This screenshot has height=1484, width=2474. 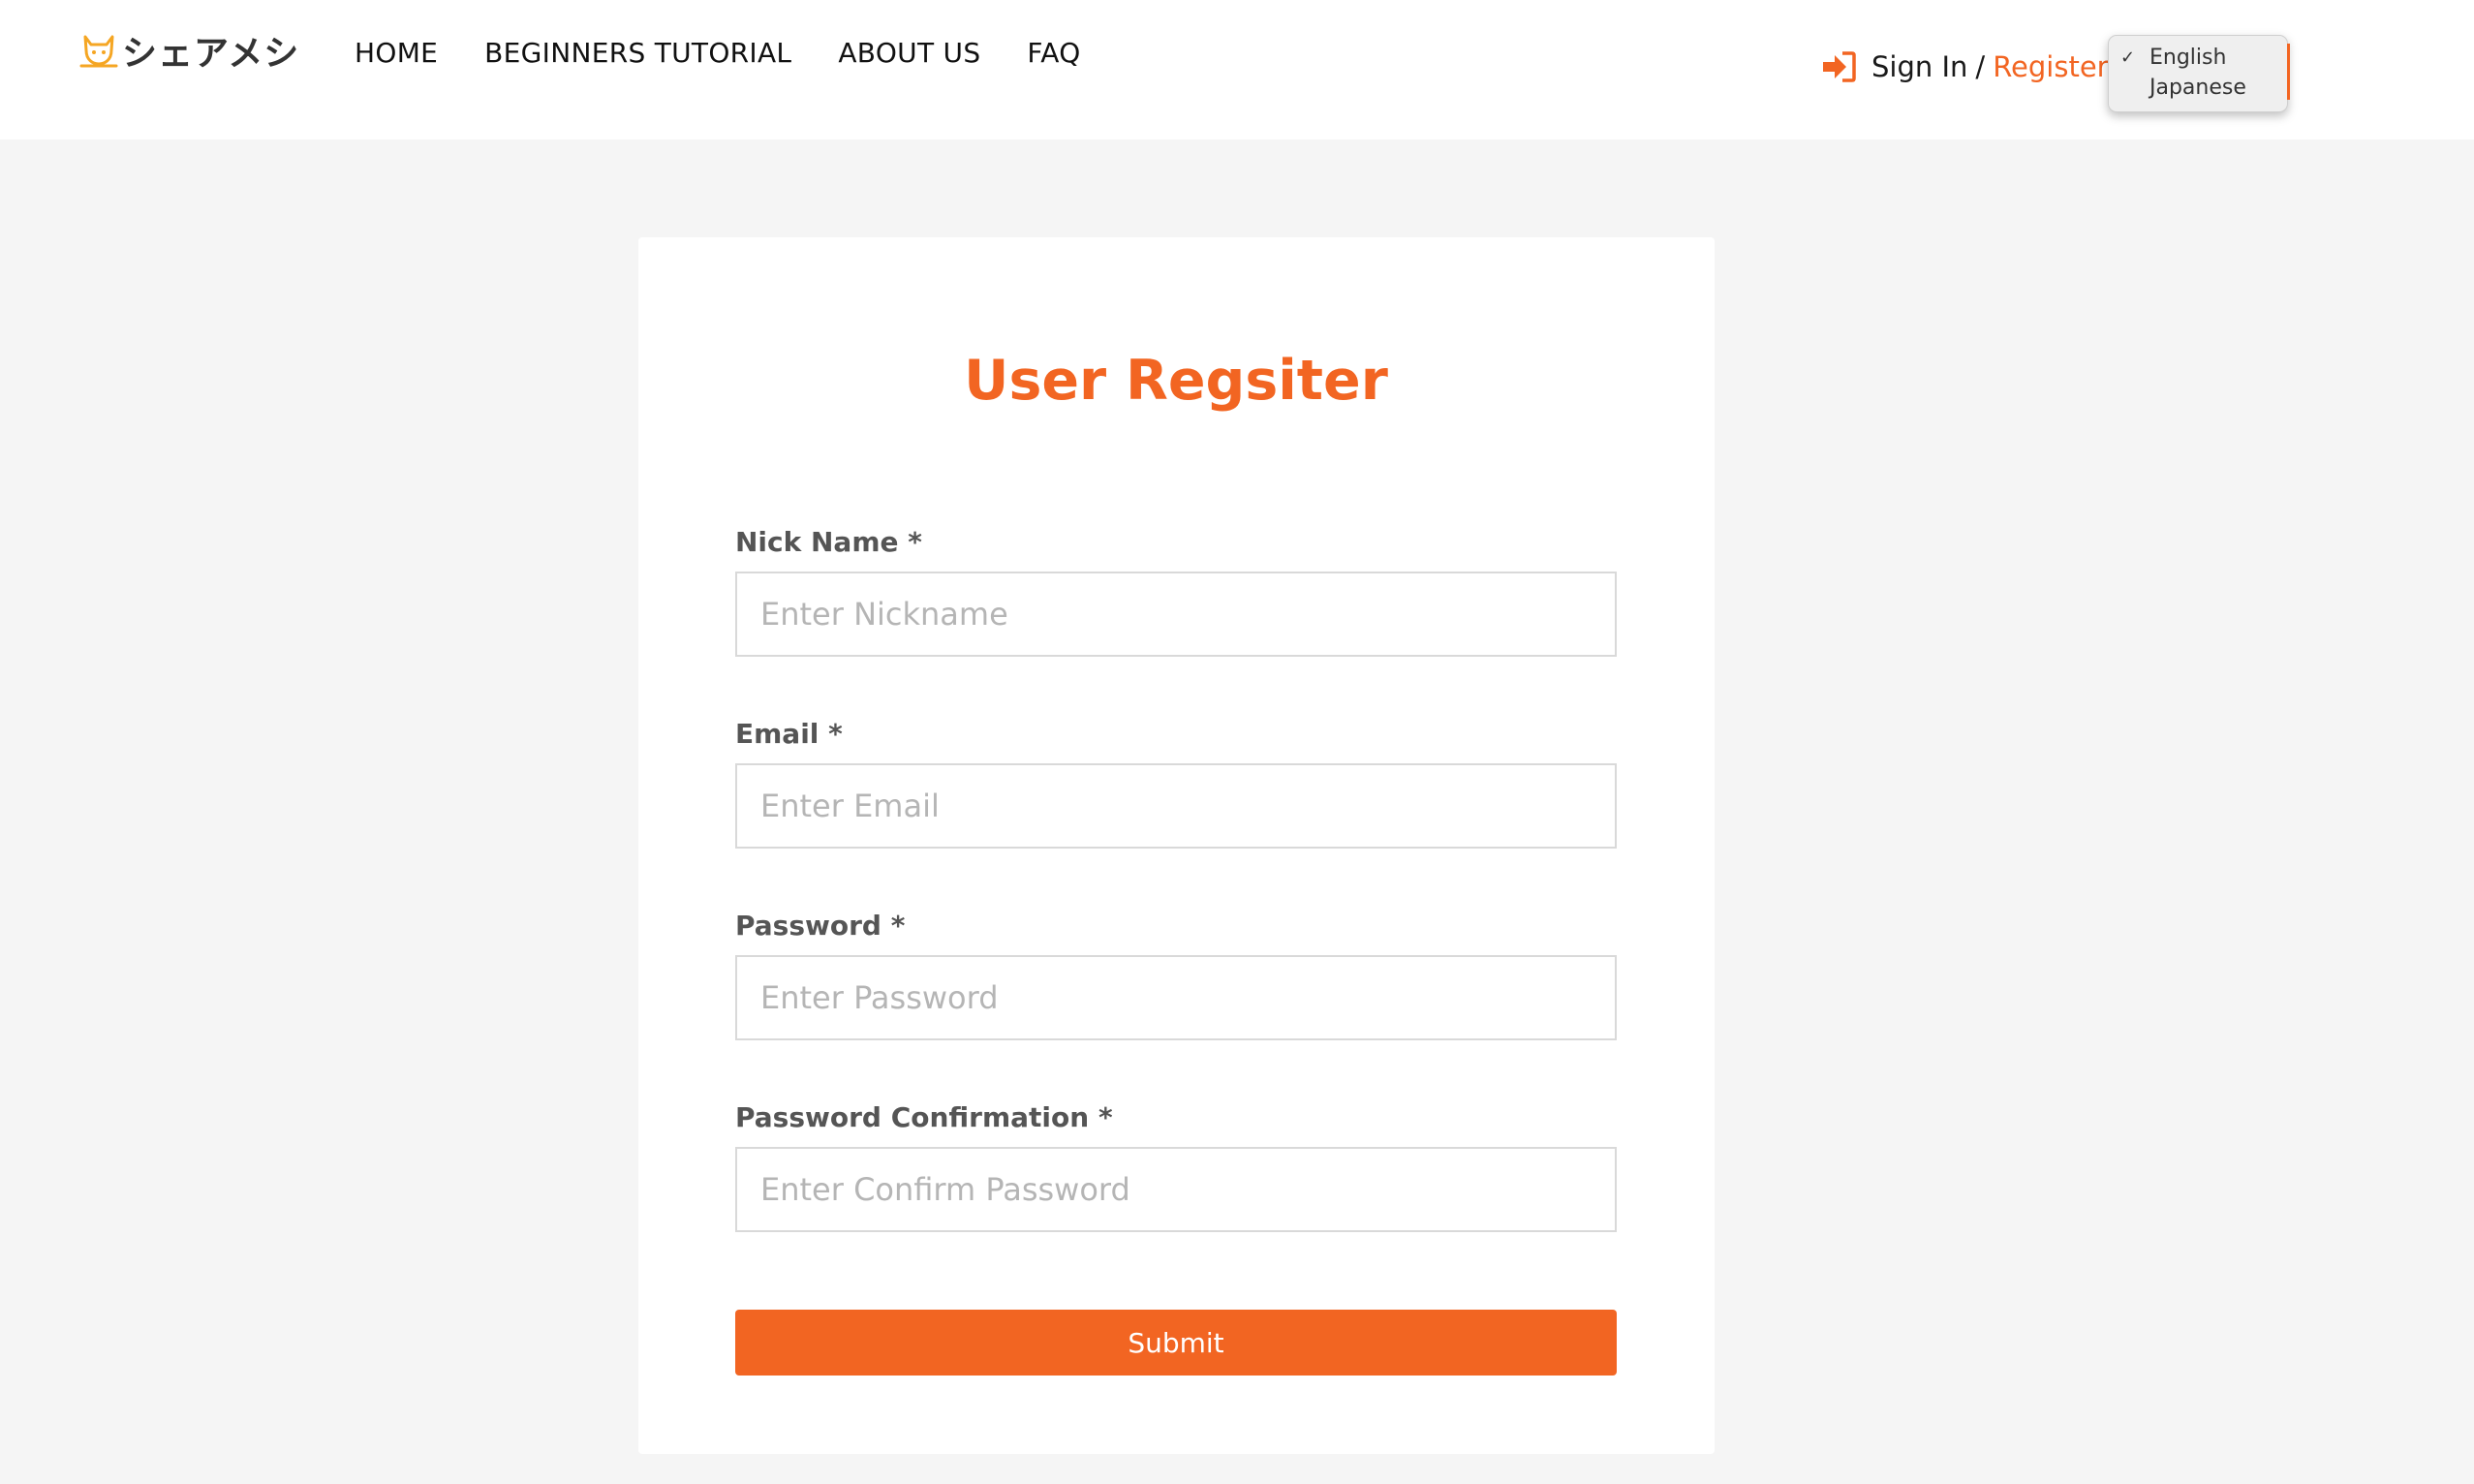 What do you see at coordinates (2199, 73) in the screenshot?
I see `language-dropdown: ✓ English Japanese` at bounding box center [2199, 73].